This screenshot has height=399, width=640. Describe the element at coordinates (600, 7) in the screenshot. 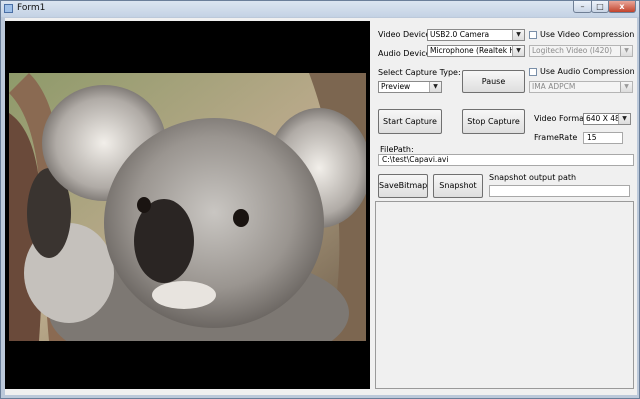

I see `maximize-button: □` at that location.